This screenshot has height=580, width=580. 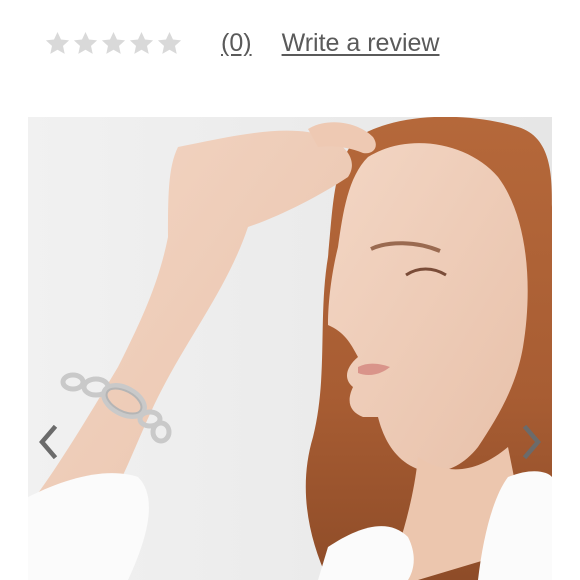 I want to click on write-review-link: Write a review, so click(x=361, y=43).